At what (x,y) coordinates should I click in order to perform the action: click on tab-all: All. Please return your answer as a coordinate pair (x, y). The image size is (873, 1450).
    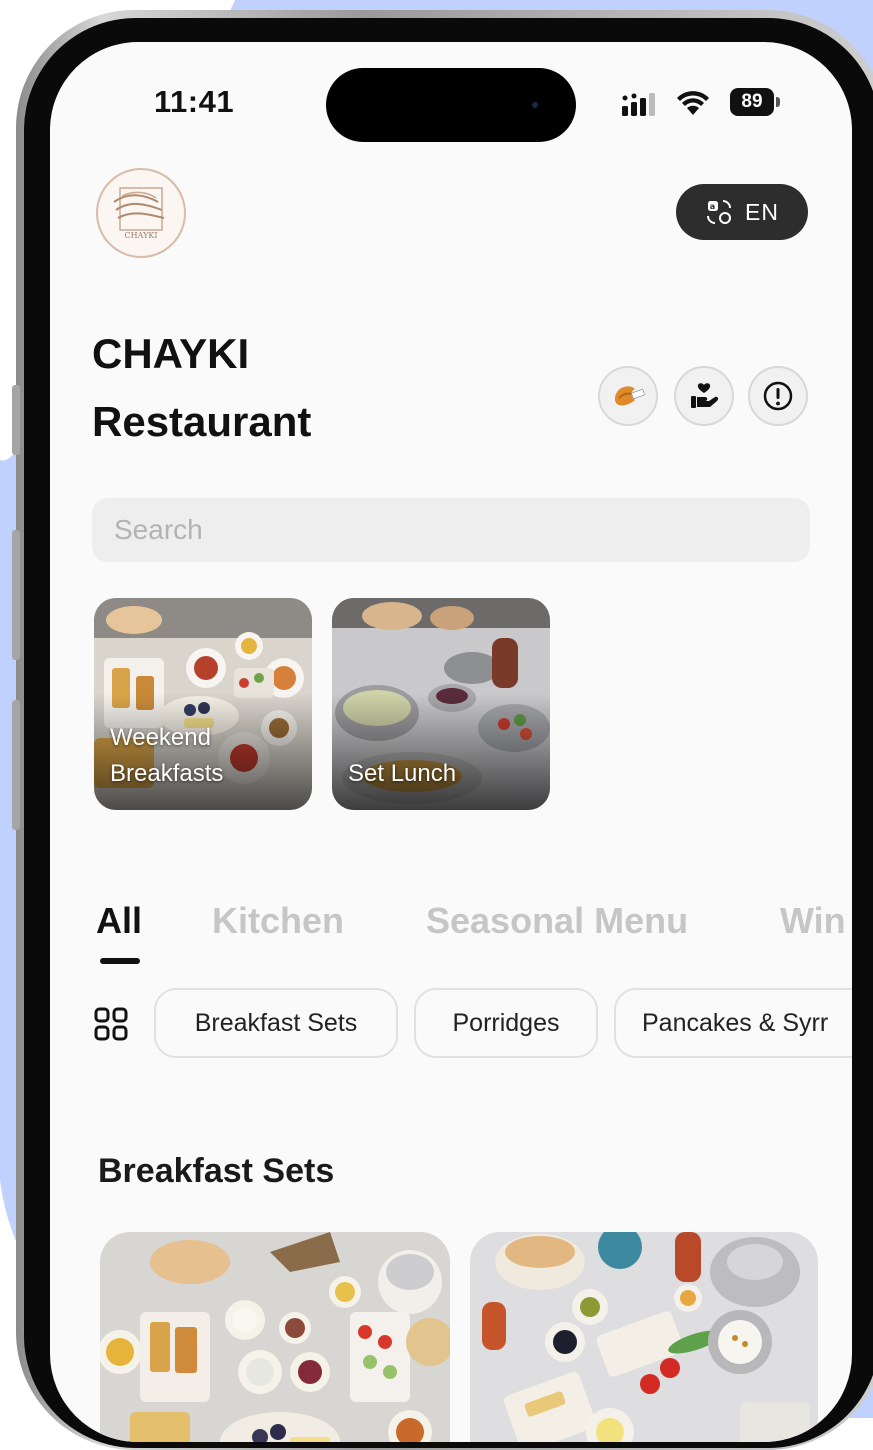
    Looking at the image, I should click on (119, 921).